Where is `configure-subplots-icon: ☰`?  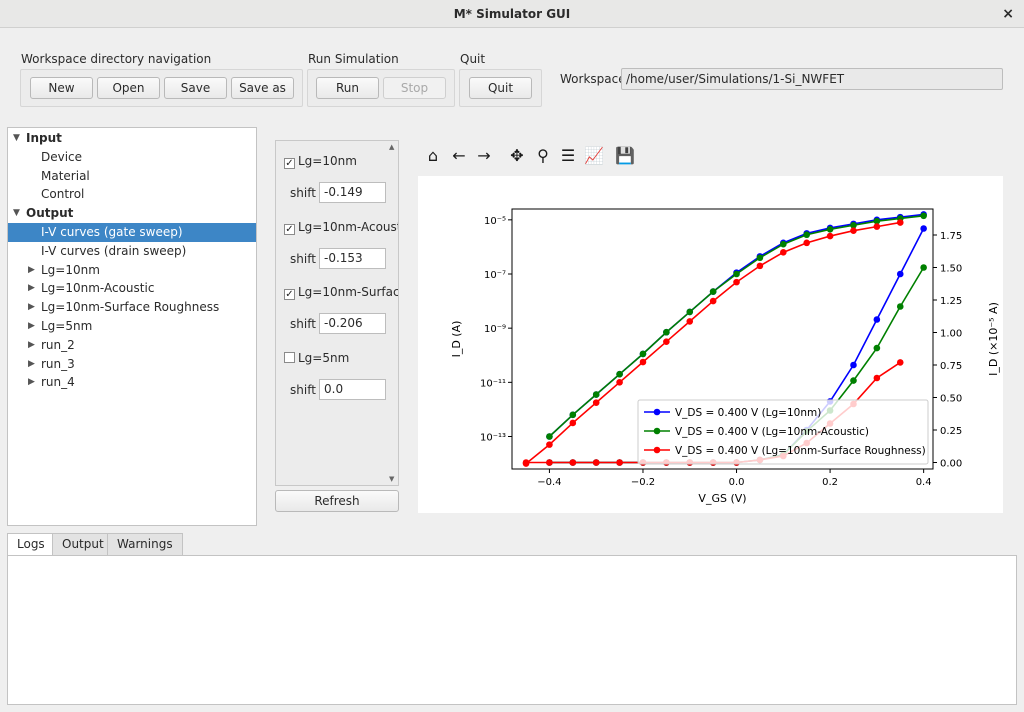 configure-subplots-icon: ☰ is located at coordinates (568, 156).